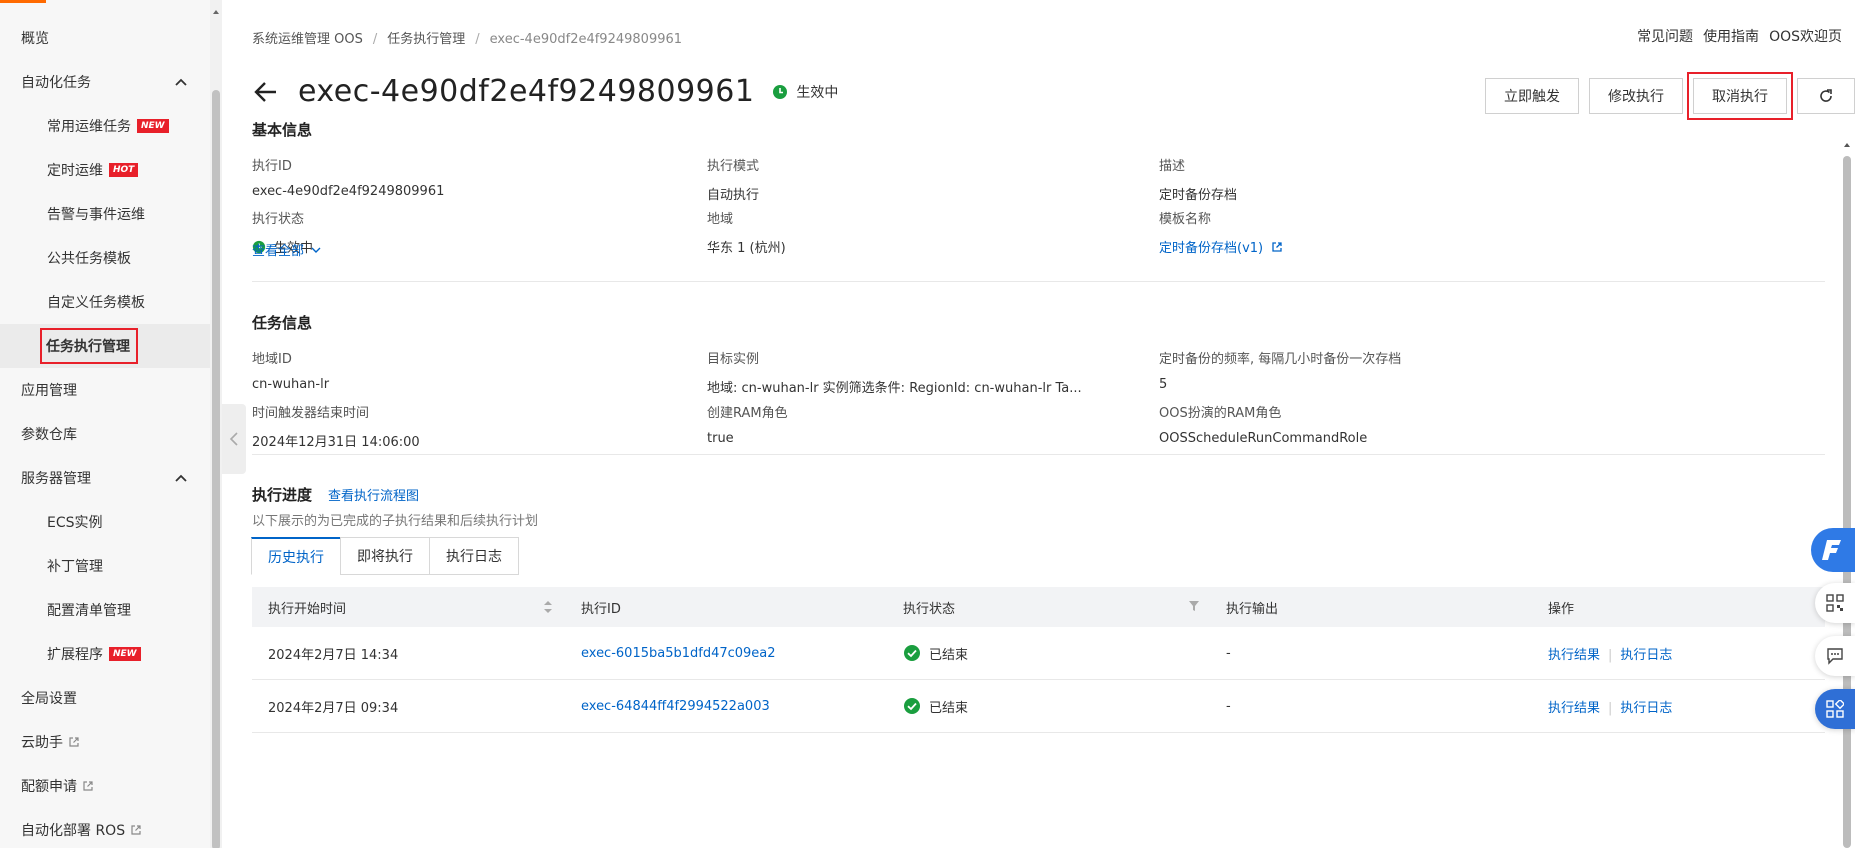 This screenshot has height=848, width=1855. I want to click on field-label: 目标实例, so click(733, 359).